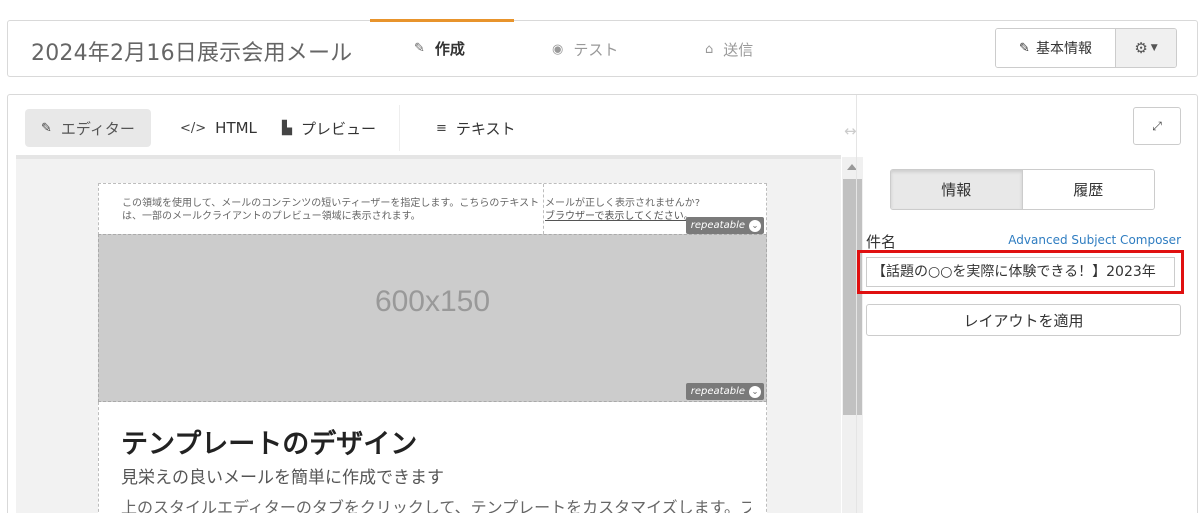  I want to click on target-icon: ◉, so click(558, 49).